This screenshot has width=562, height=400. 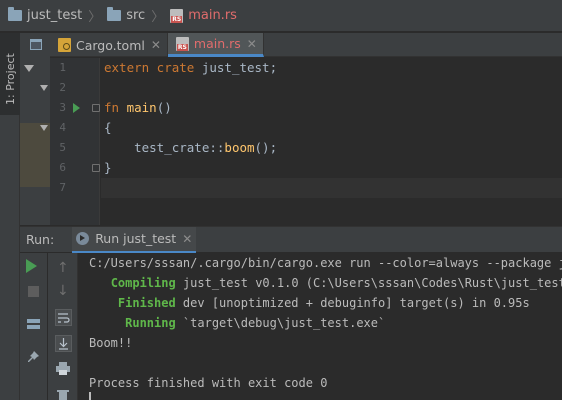 What do you see at coordinates (65, 269) in the screenshot?
I see `arrow-up-icon: ↑` at bounding box center [65, 269].